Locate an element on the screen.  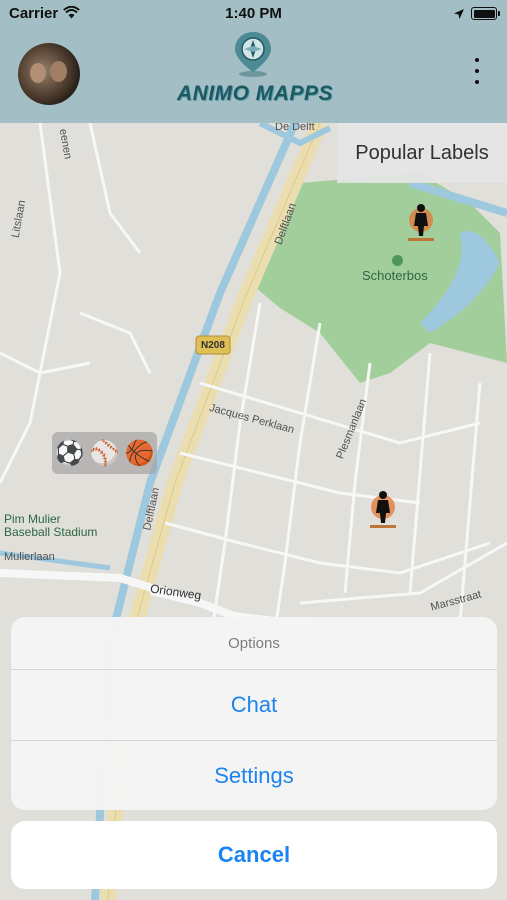
cancel-button: Cancel is located at coordinates (254, 855).